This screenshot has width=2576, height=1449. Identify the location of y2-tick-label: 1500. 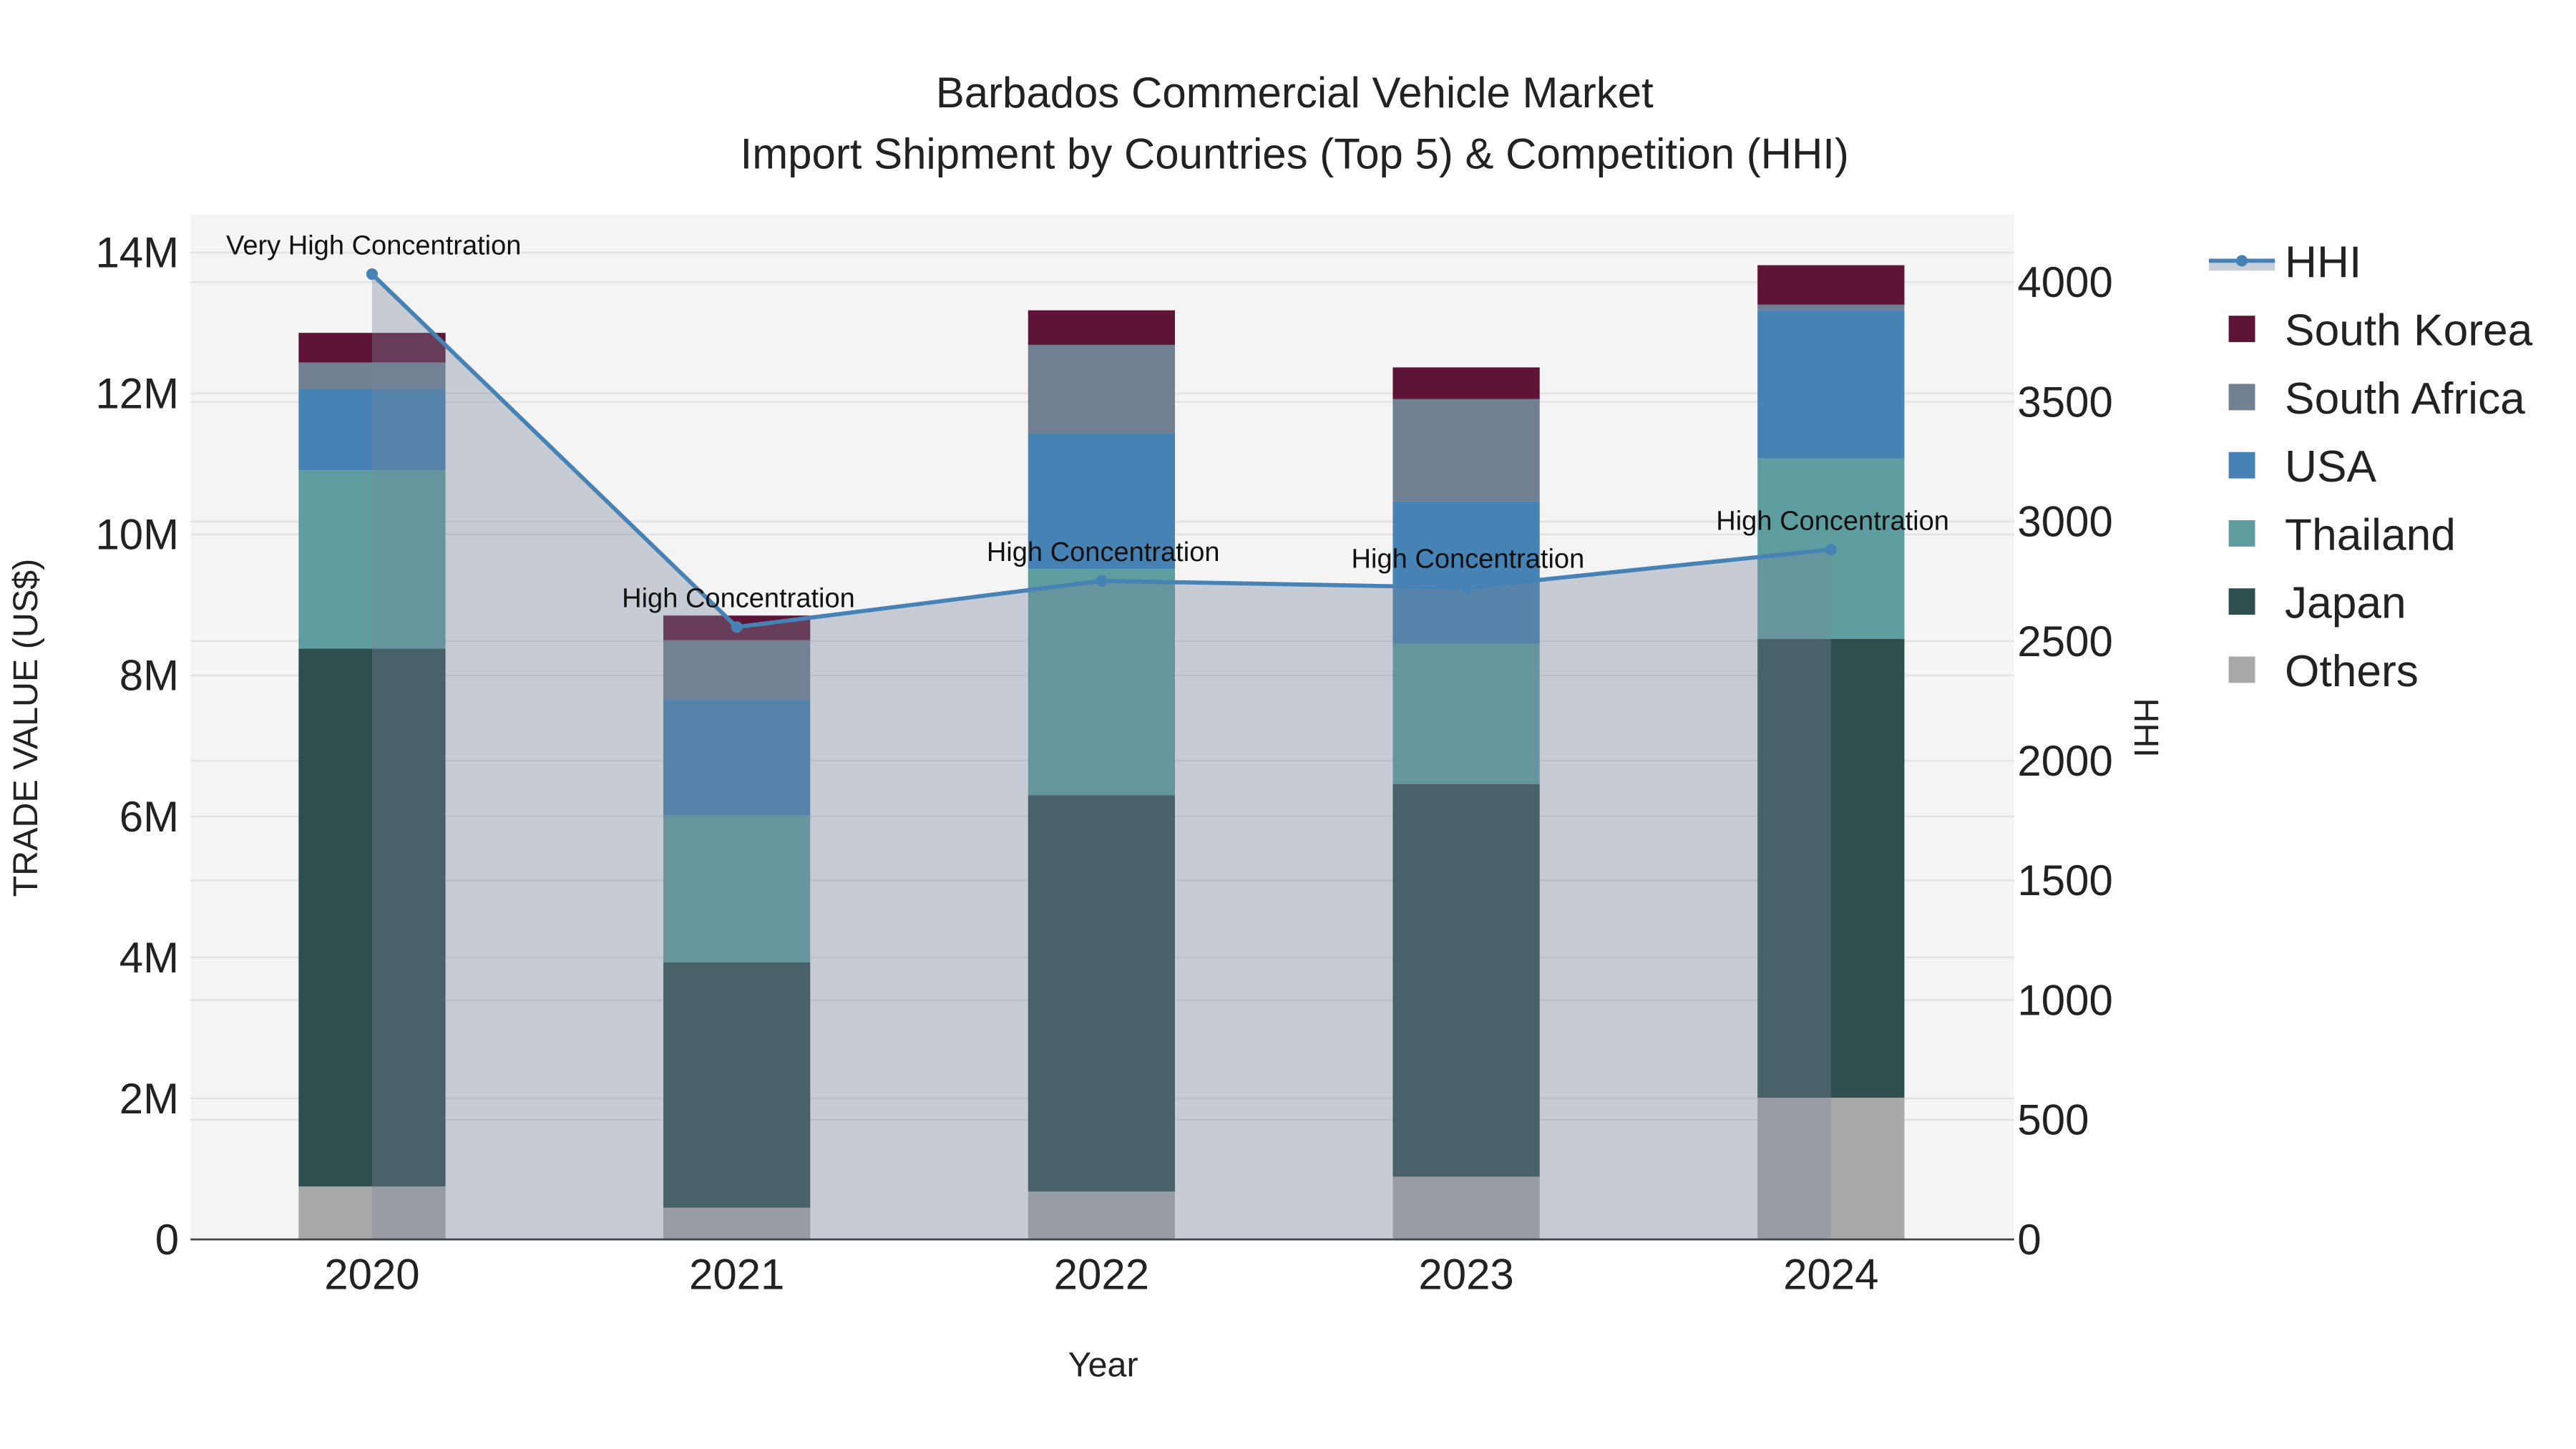
(2064, 880).